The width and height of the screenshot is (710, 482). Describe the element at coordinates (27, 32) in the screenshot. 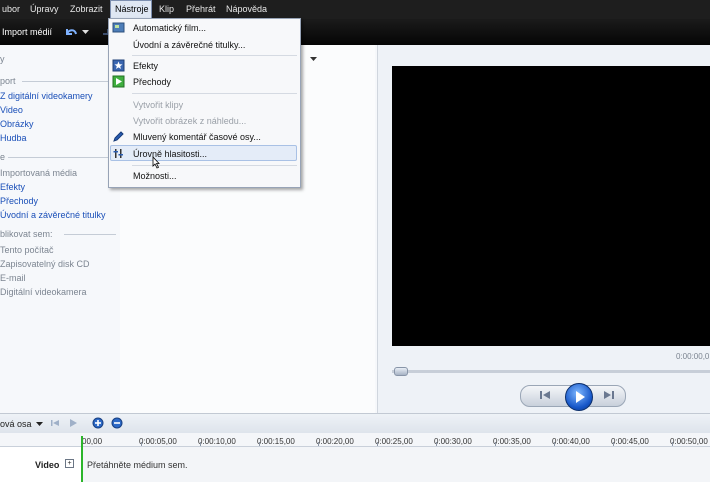

I see `import-media-button: Import médií` at that location.